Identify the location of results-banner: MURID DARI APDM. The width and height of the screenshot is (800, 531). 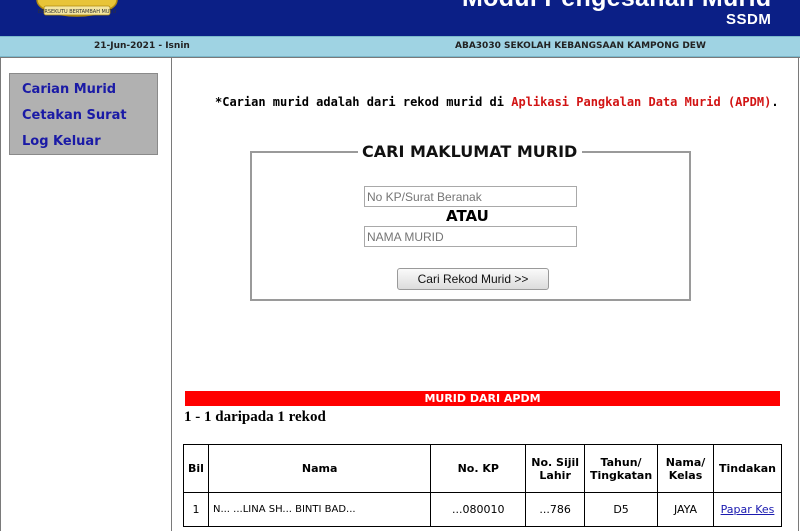
(482, 398).